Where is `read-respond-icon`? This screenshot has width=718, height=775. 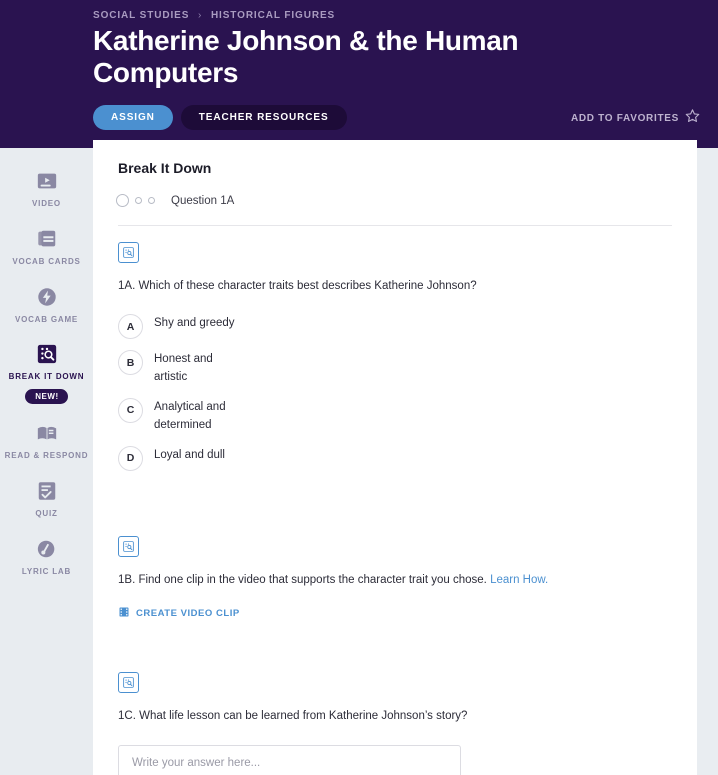 read-respond-icon is located at coordinates (47, 433).